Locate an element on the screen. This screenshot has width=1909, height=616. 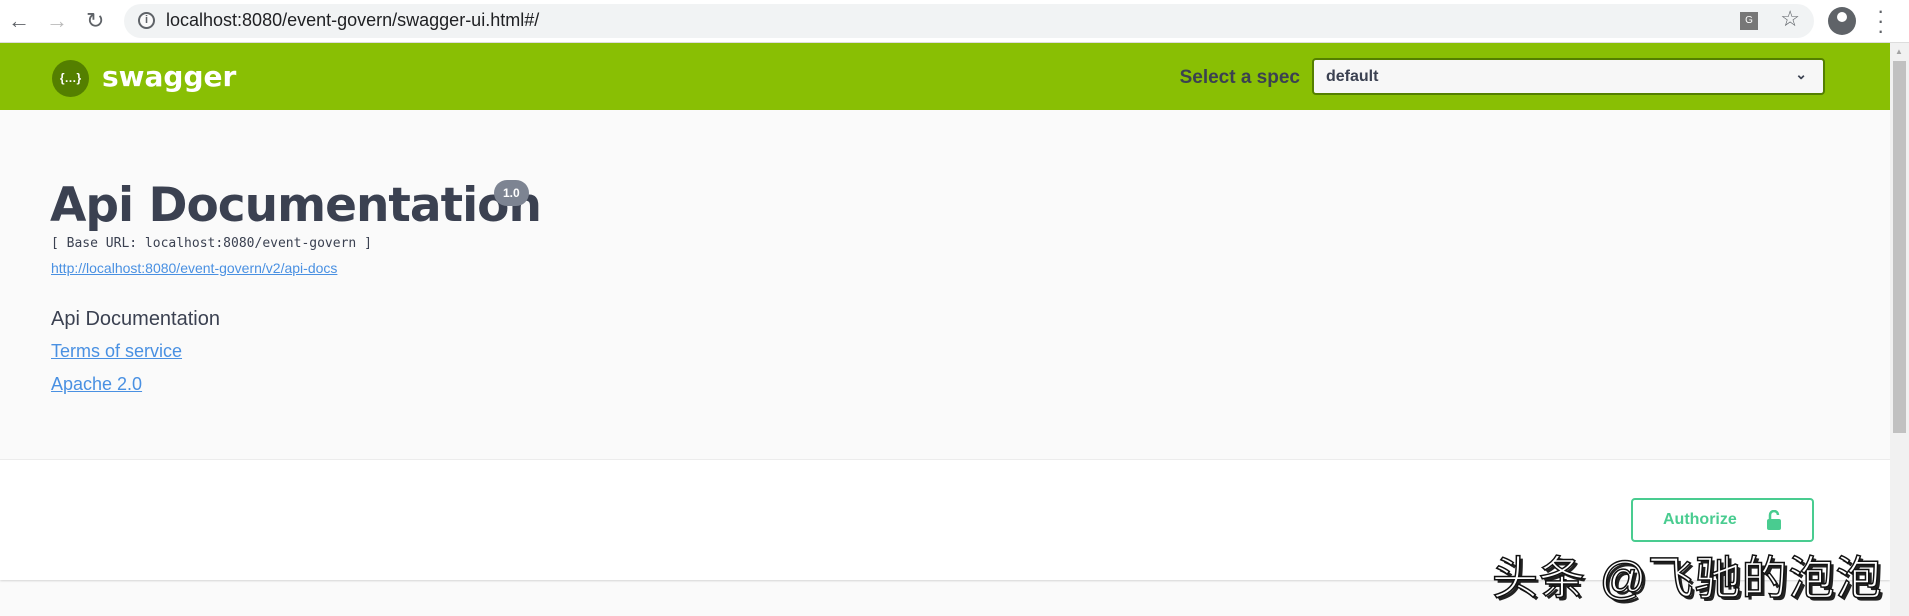
profile-icon is located at coordinates (1842, 21).